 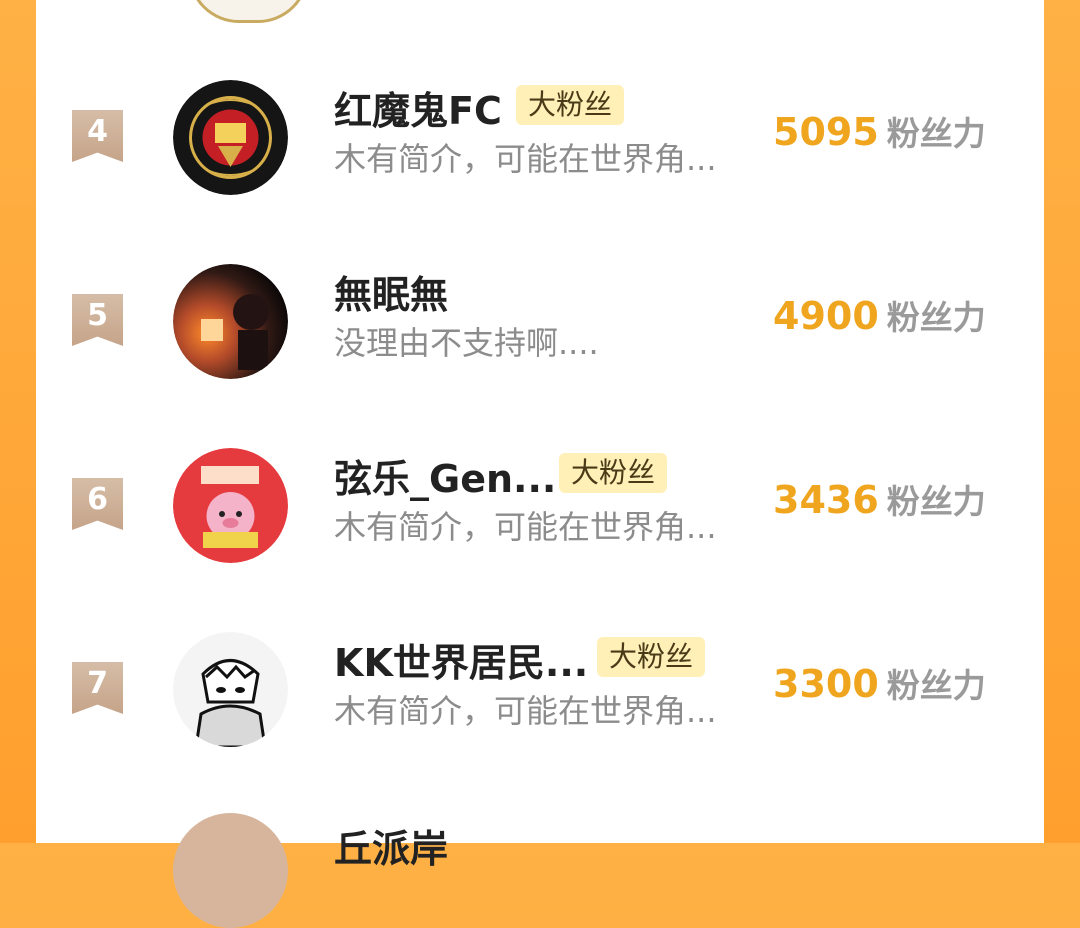 I want to click on fan-power: 4900 粉丝力, so click(x=879, y=315).